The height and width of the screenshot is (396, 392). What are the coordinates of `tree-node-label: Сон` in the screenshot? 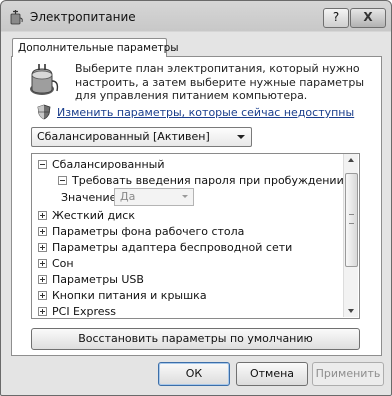 It's located at (63, 263).